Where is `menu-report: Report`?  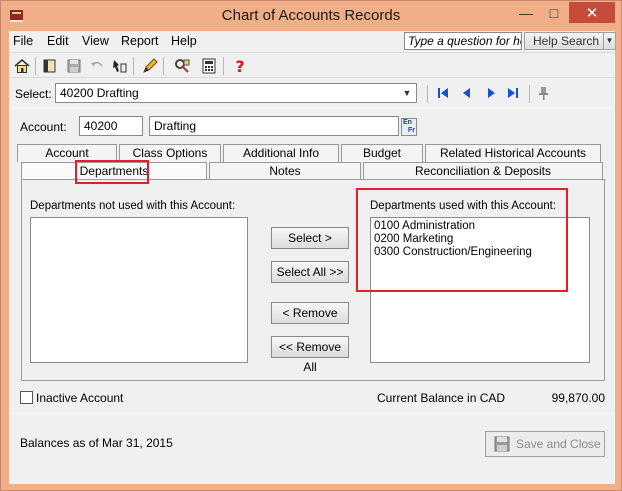
menu-report: Report is located at coordinates (140, 41).